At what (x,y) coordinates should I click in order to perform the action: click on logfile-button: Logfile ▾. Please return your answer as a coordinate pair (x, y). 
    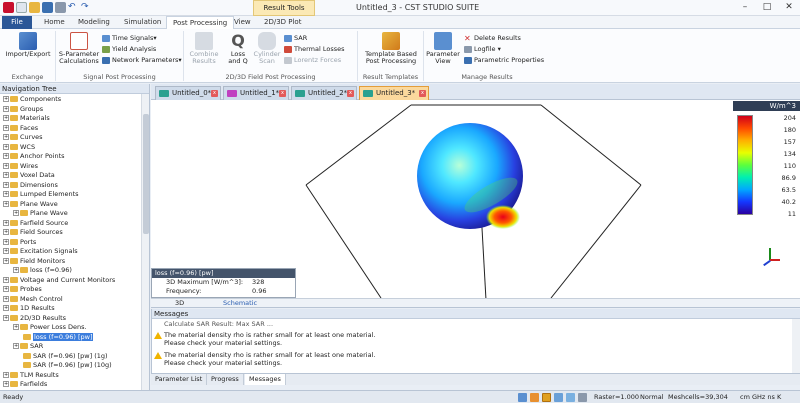
    Looking at the image, I should click on (482, 49).